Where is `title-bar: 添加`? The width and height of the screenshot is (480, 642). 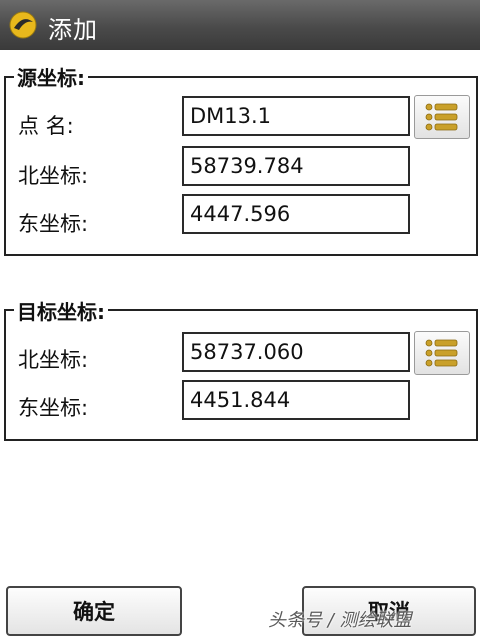
title-bar: 添加 is located at coordinates (240, 25).